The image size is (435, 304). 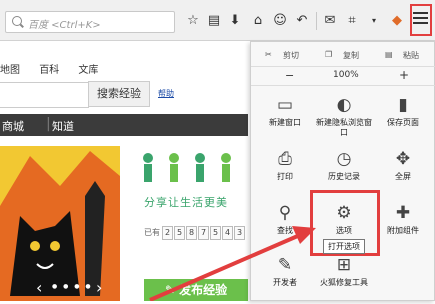 I want to click on zoom-row: − 100% +, so click(x=343, y=76).